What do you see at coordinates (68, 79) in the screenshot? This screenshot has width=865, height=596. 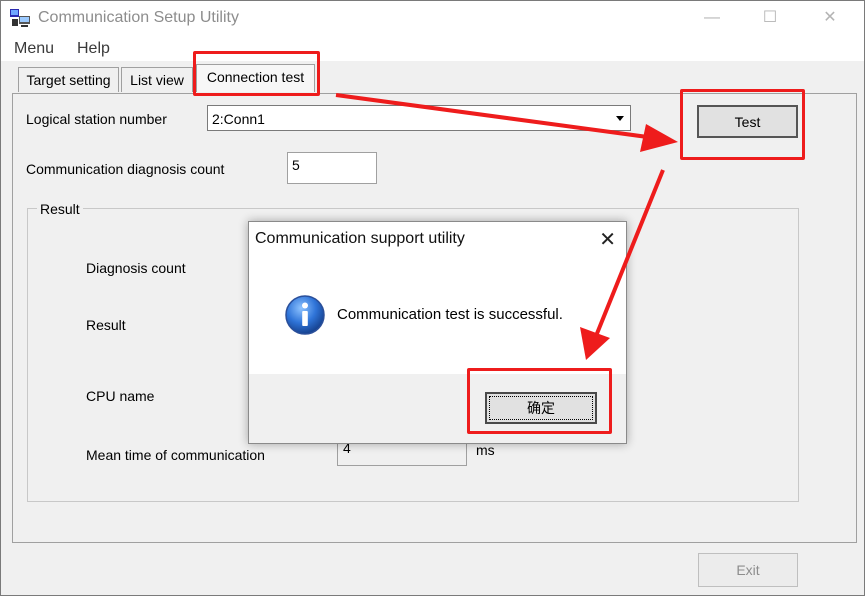 I see `tab-target-setting: Target setting` at bounding box center [68, 79].